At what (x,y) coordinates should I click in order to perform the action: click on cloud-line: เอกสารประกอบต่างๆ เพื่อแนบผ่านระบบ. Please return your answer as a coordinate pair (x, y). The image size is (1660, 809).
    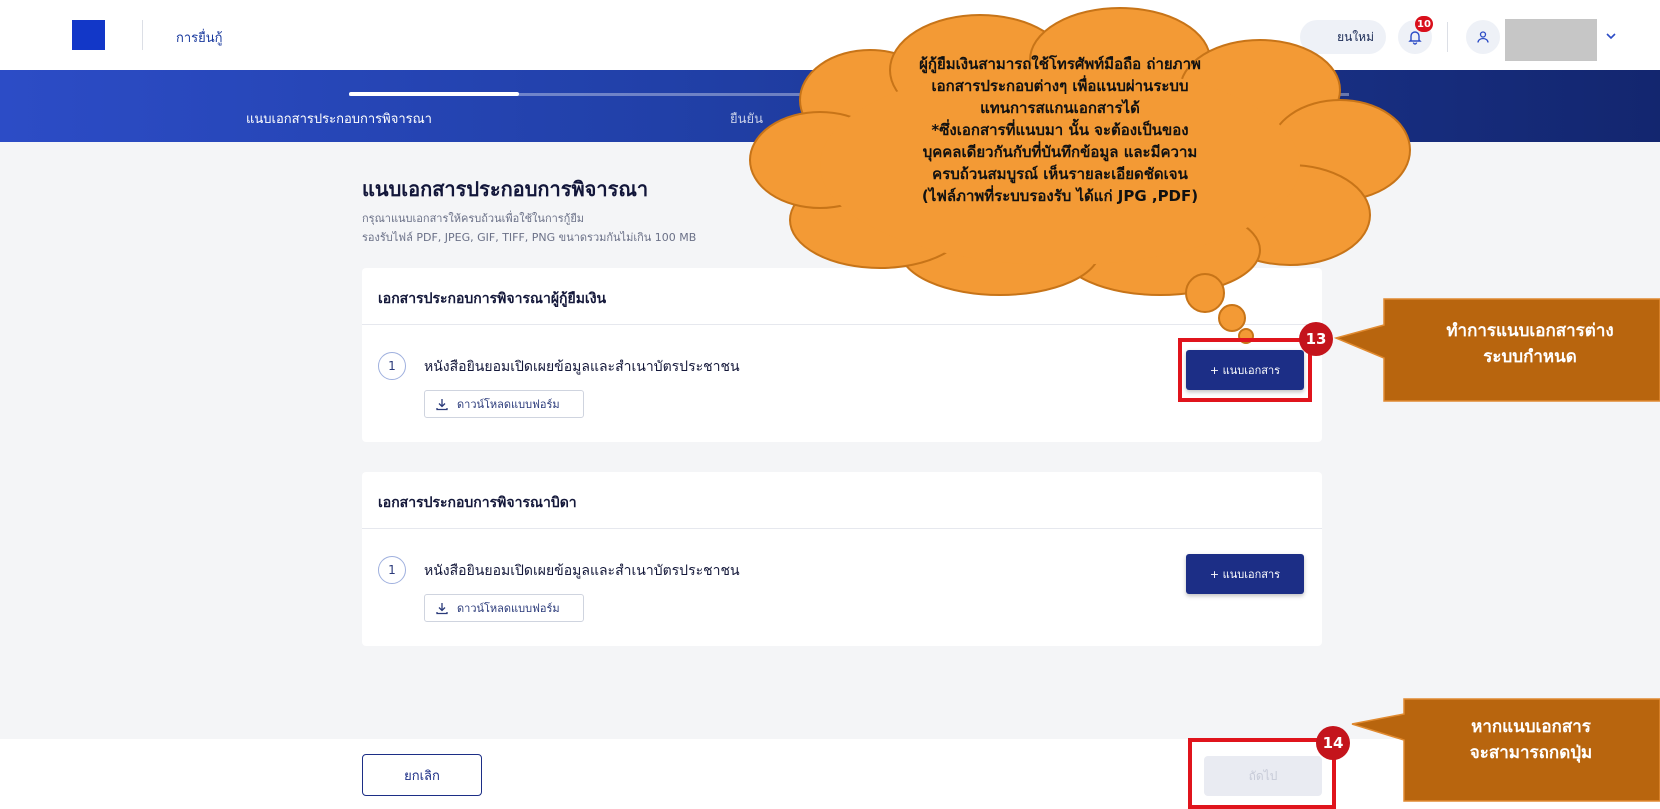
    Looking at the image, I should click on (1060, 86).